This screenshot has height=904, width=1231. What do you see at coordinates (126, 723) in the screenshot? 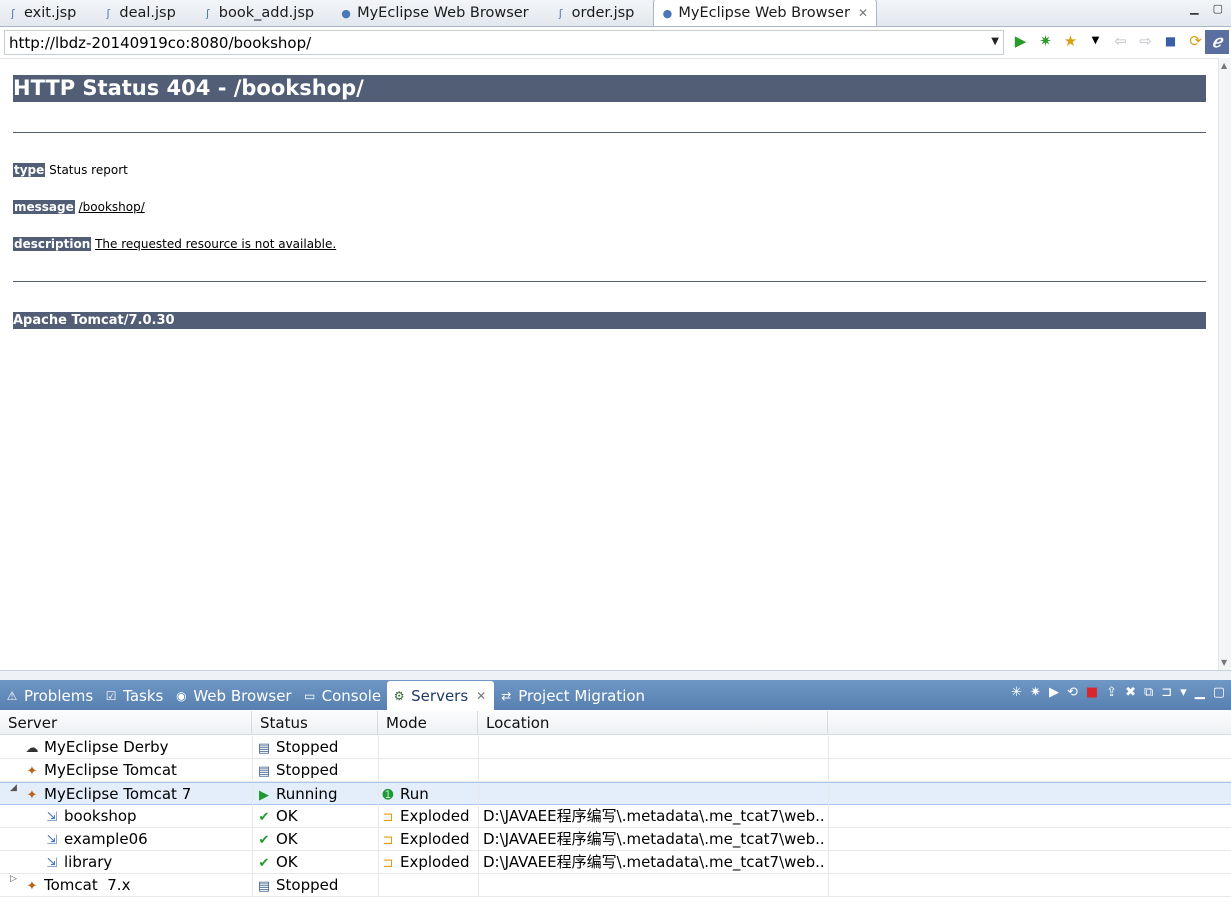
I see `column-header-server: Server` at bounding box center [126, 723].